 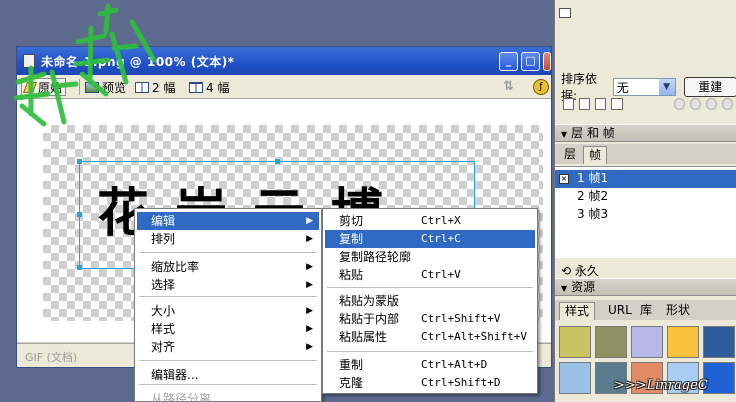 What do you see at coordinates (593, 178) in the screenshot?
I see `frame-label: 1 帧1` at bounding box center [593, 178].